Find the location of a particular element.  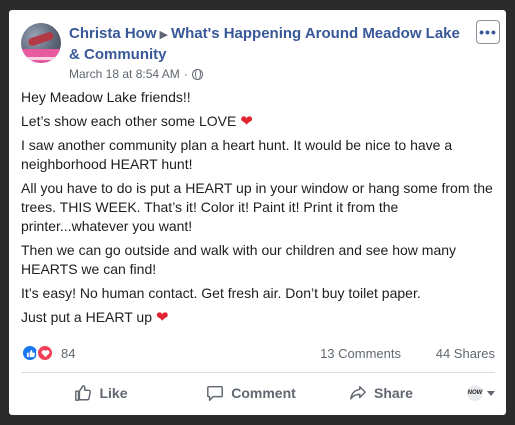

share-icon is located at coordinates (358, 392).